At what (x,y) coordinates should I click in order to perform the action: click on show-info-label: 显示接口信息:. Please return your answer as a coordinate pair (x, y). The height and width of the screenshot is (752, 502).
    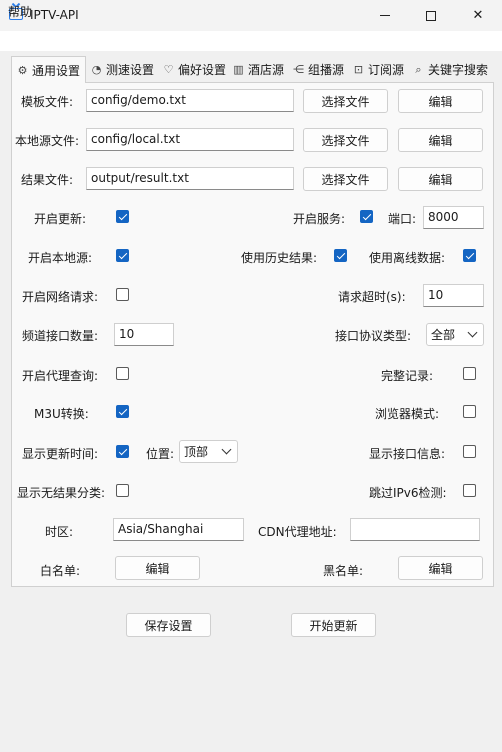
    Looking at the image, I should click on (407, 454).